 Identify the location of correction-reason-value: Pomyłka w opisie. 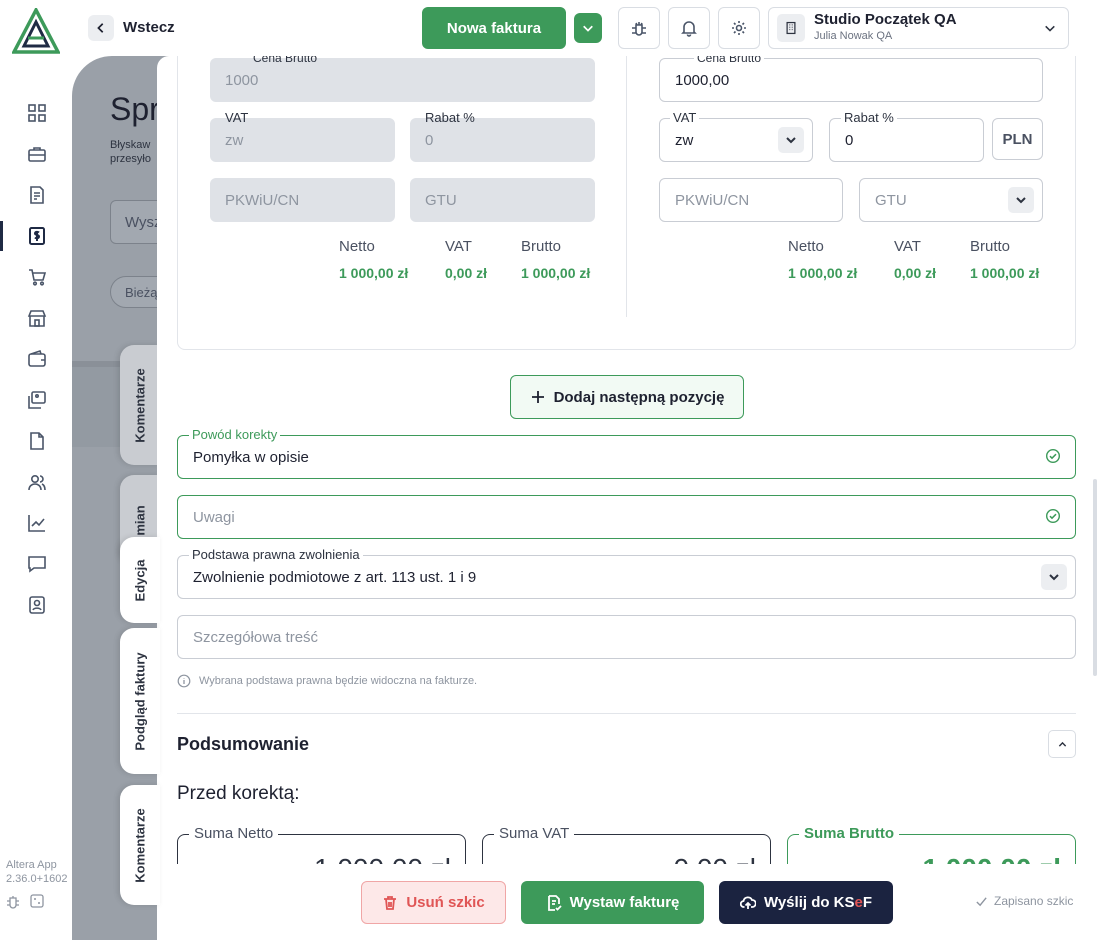
(251, 457).